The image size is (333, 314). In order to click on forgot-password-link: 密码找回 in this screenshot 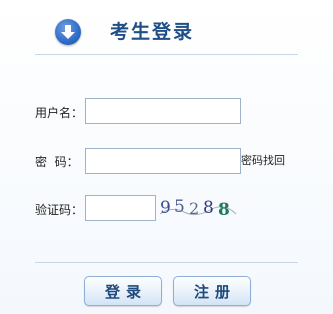, I will do `click(263, 161)`.